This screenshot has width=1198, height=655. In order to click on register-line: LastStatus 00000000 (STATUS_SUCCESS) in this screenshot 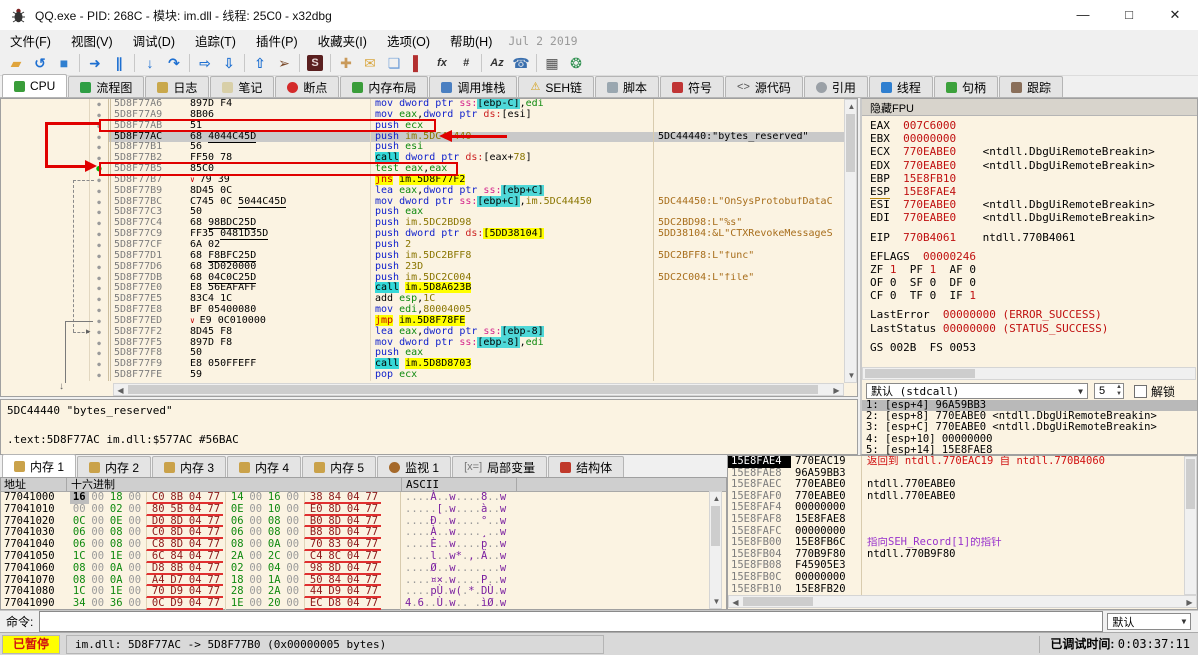, I will do `click(1031, 328)`.